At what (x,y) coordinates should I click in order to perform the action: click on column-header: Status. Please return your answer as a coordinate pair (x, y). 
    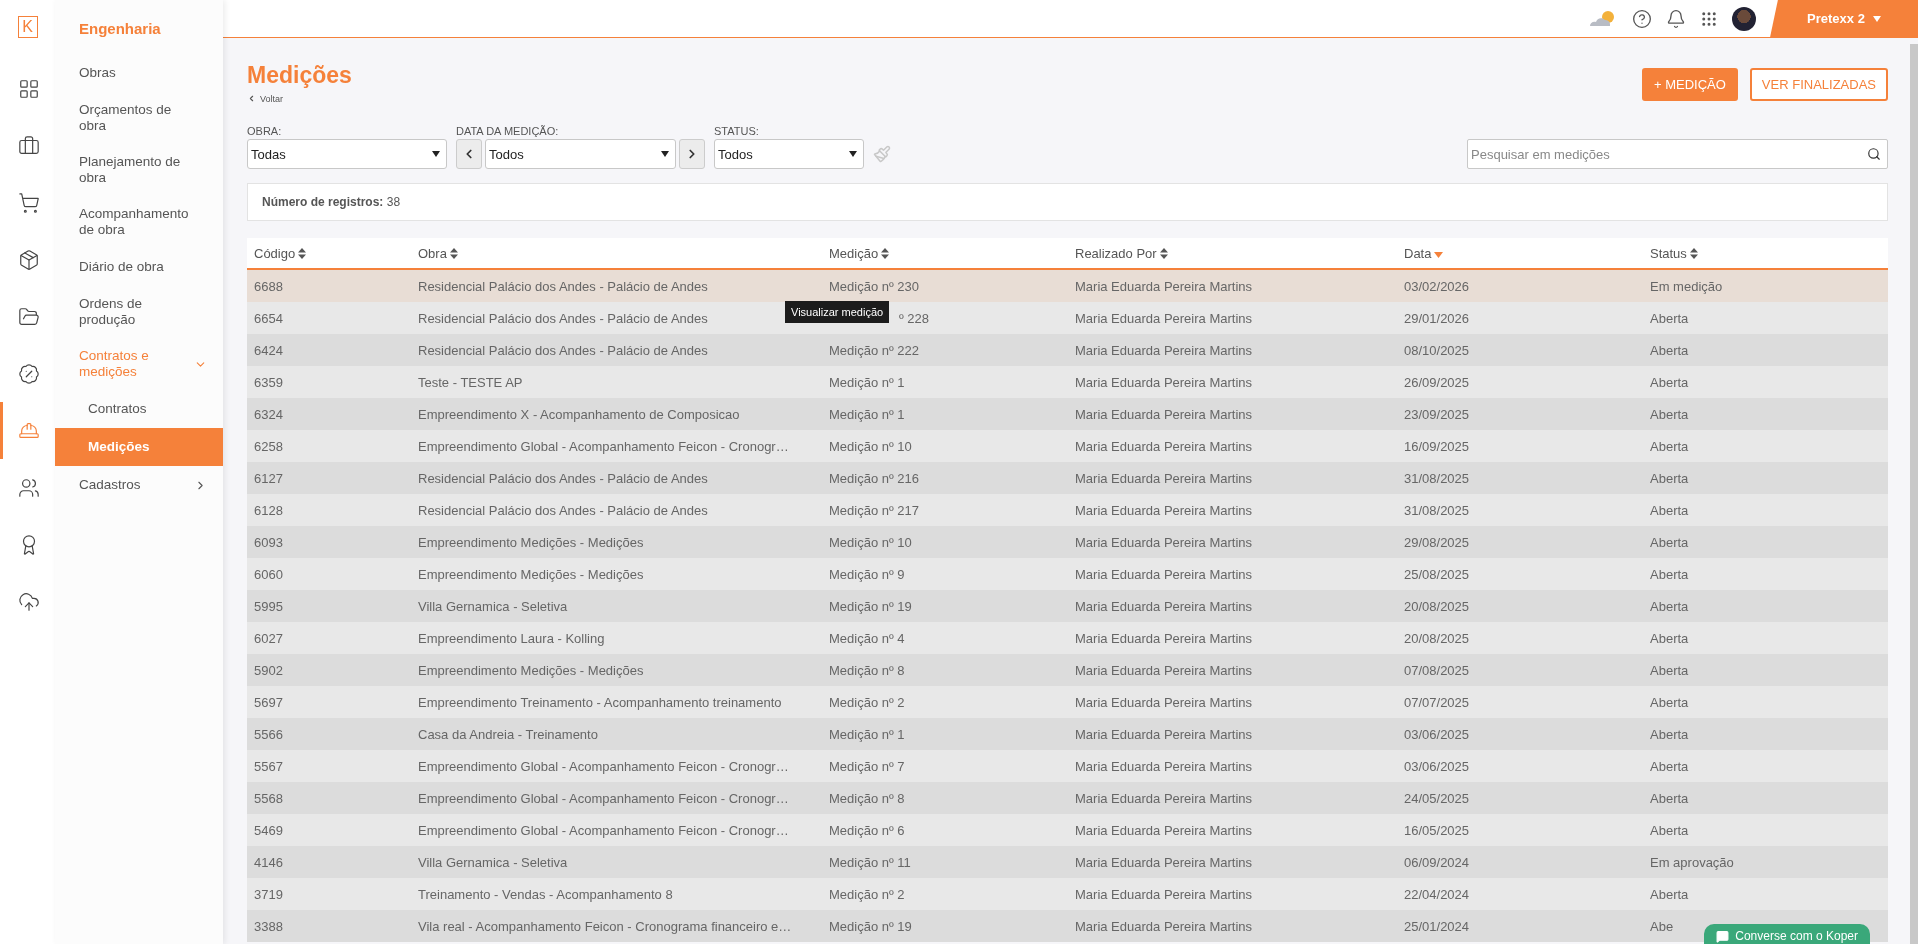
    Looking at the image, I should click on (1765, 253).